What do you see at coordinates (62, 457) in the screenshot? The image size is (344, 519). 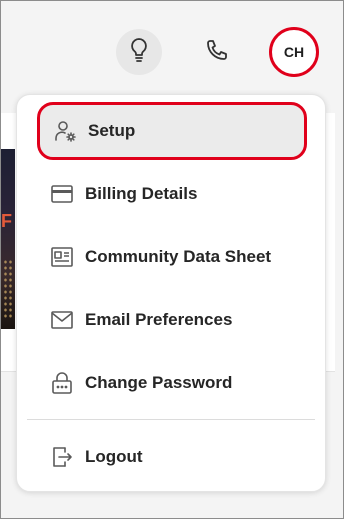 I see `logout-icon` at bounding box center [62, 457].